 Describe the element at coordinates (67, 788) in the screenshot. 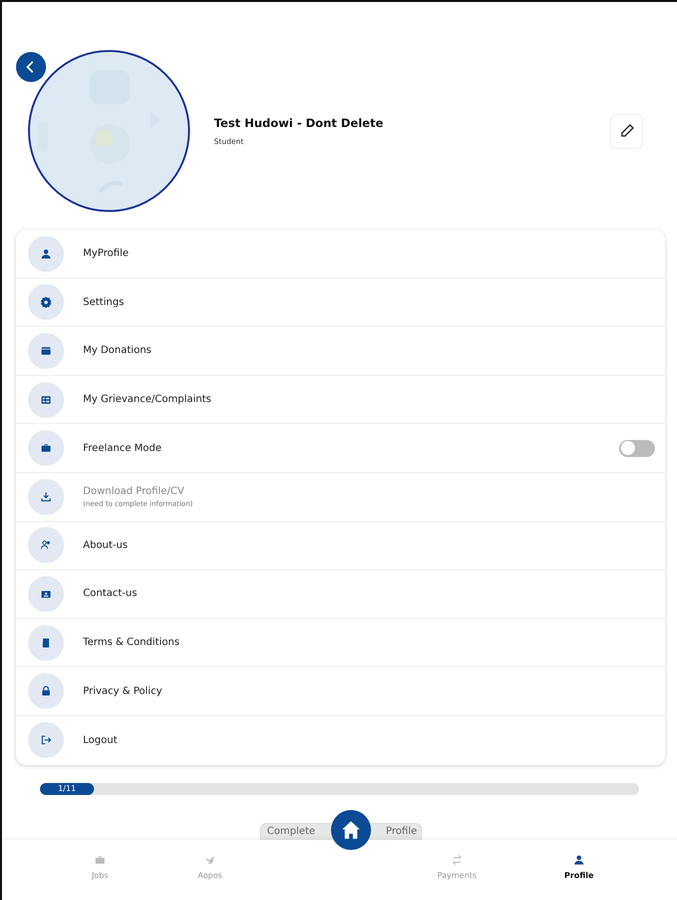

I see `progress-fill: 1/11` at that location.